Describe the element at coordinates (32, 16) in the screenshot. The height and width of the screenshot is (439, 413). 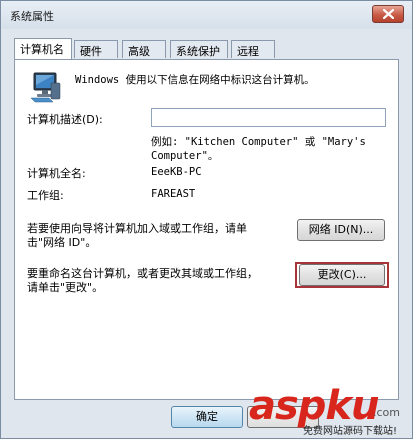
I see `window-title: 系统属性` at that location.